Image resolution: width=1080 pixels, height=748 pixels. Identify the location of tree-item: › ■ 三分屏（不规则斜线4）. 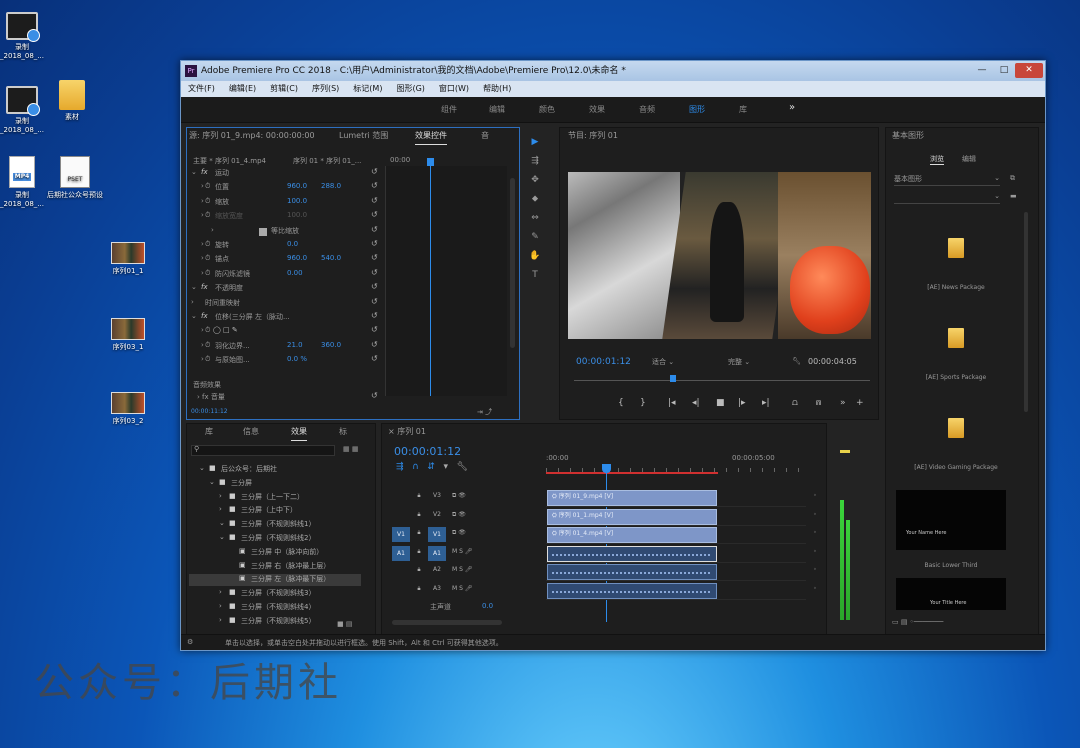
(275, 608).